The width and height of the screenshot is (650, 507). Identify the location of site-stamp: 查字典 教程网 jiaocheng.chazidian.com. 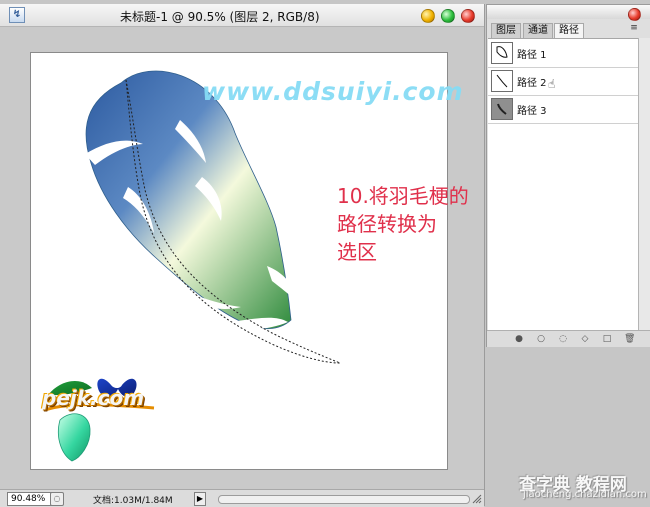
(583, 487).